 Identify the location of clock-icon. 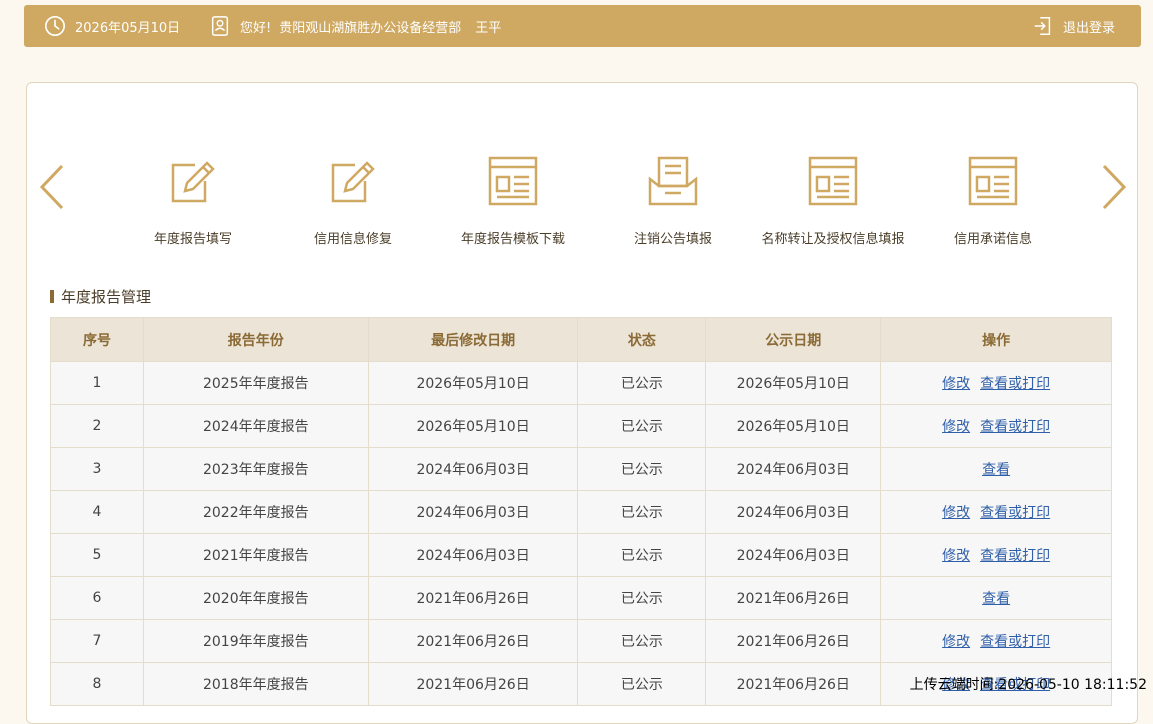
(55, 26).